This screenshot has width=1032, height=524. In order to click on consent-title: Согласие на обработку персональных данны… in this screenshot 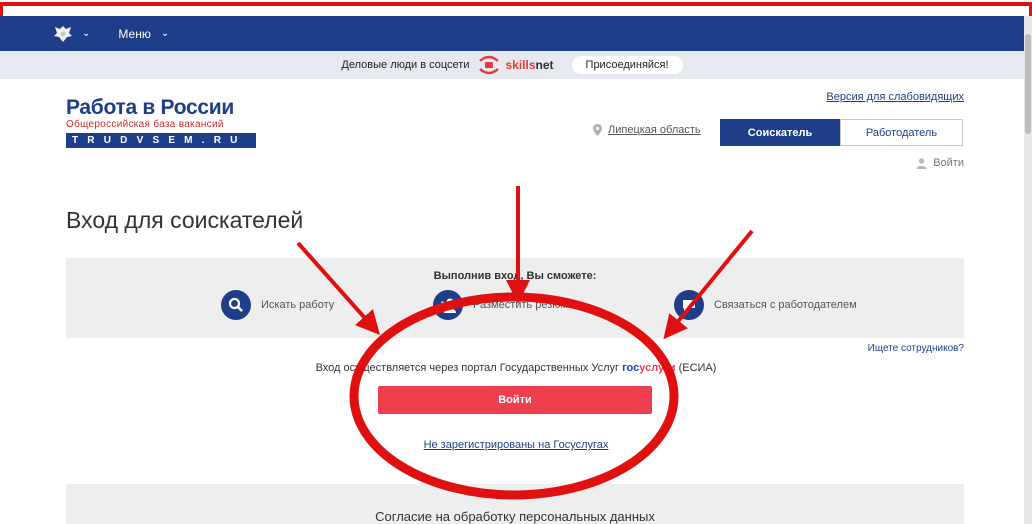, I will do `click(515, 516)`.